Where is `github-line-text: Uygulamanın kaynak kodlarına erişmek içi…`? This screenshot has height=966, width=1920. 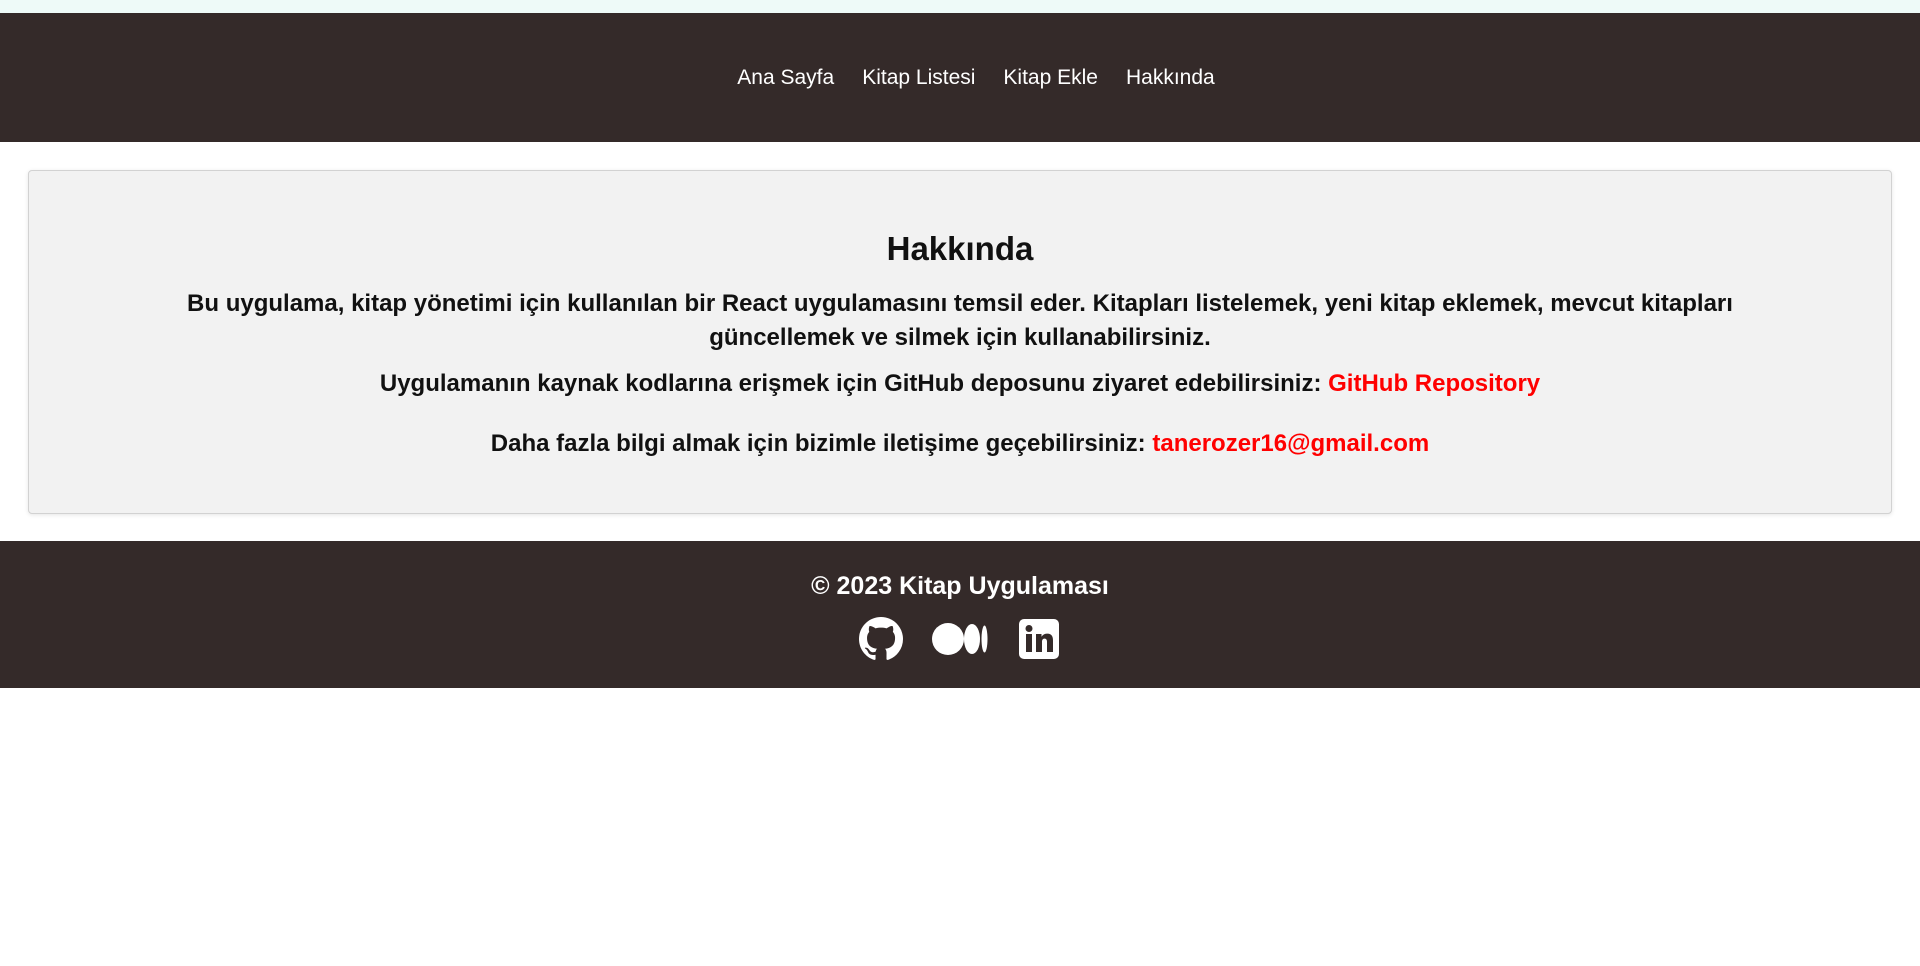 github-line-text: Uygulamanın kaynak kodlarına erişmek içi… is located at coordinates (850, 383).